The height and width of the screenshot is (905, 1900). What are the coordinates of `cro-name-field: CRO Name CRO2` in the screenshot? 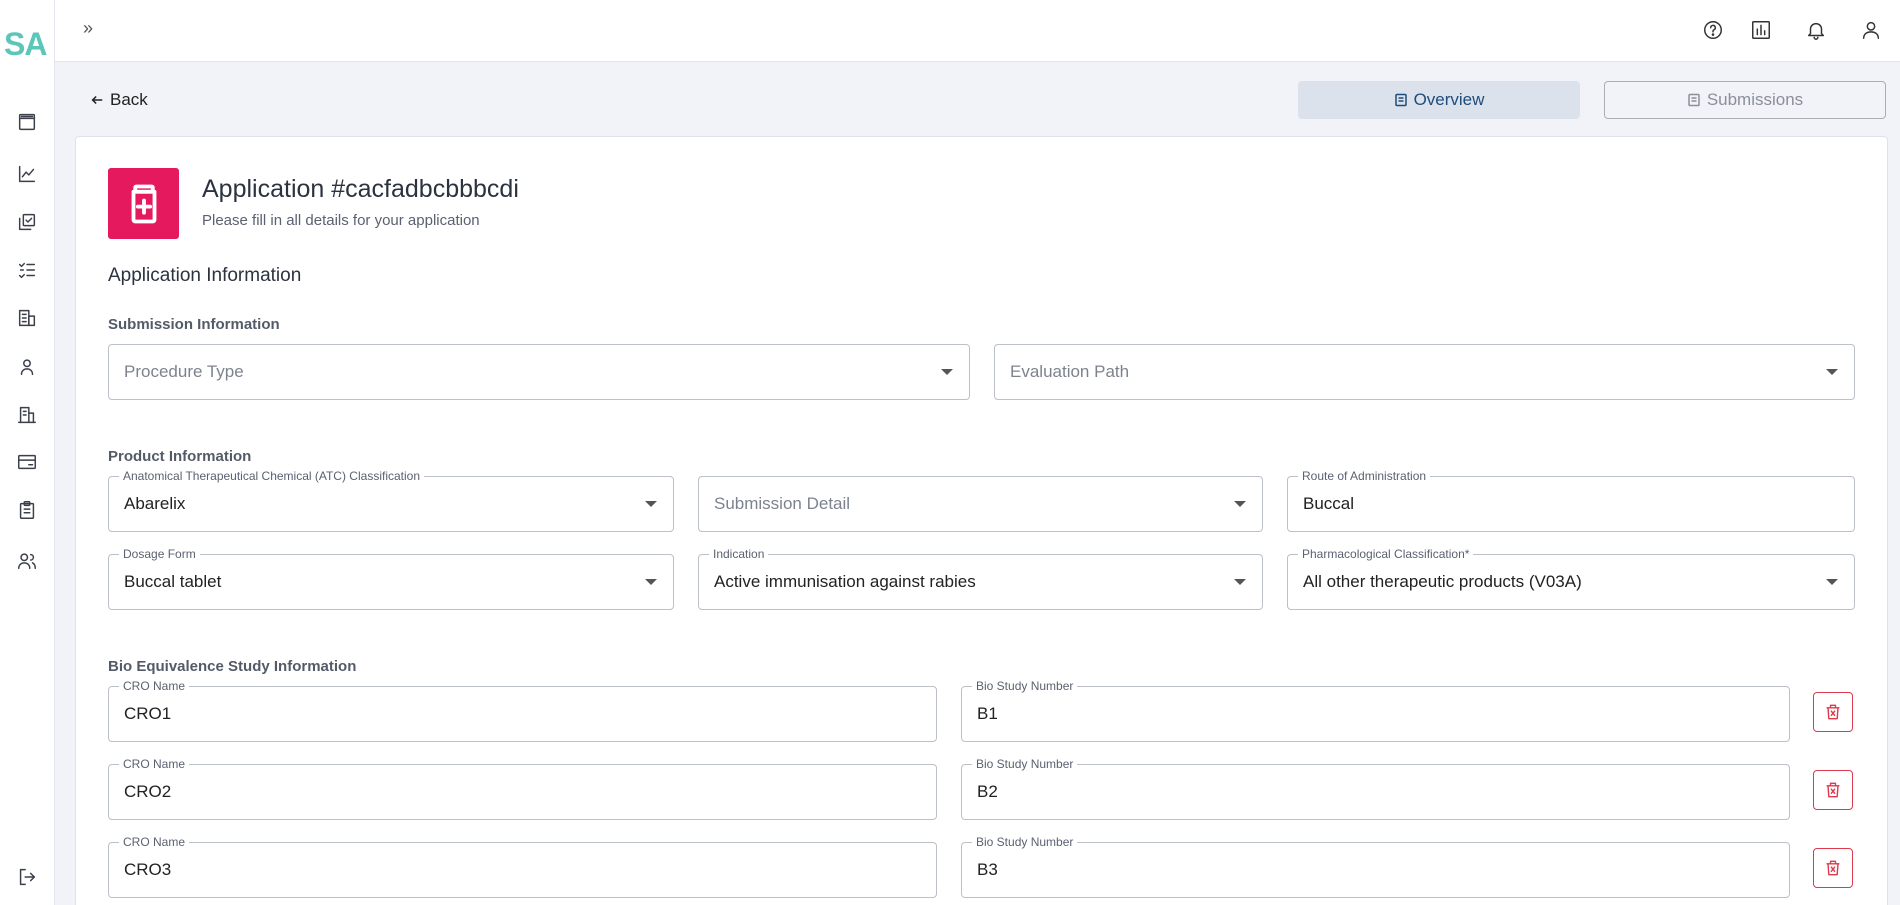 It's located at (522, 788).